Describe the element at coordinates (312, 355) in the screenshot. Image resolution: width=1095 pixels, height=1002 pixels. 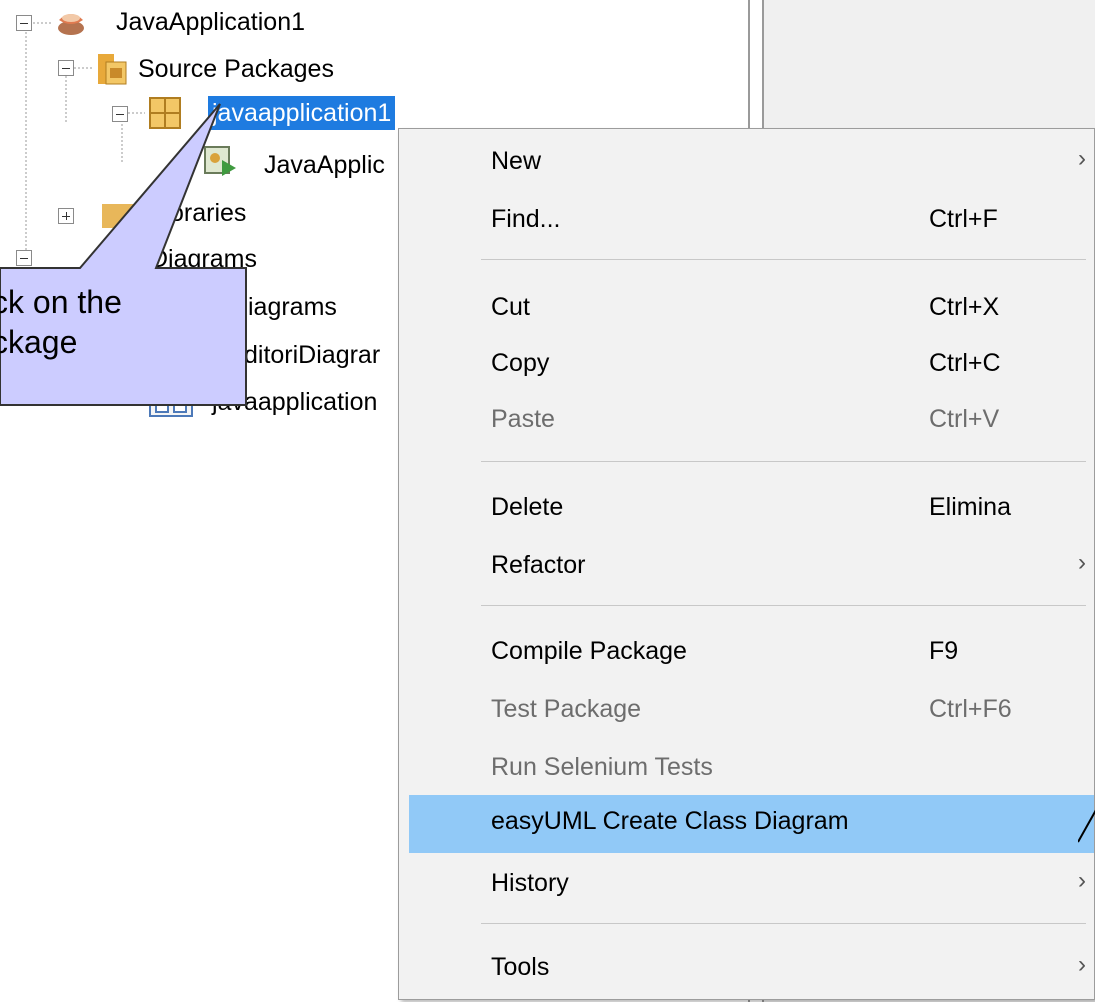
I see `tree-node-diagram-2: ditoriDiagrar` at that location.